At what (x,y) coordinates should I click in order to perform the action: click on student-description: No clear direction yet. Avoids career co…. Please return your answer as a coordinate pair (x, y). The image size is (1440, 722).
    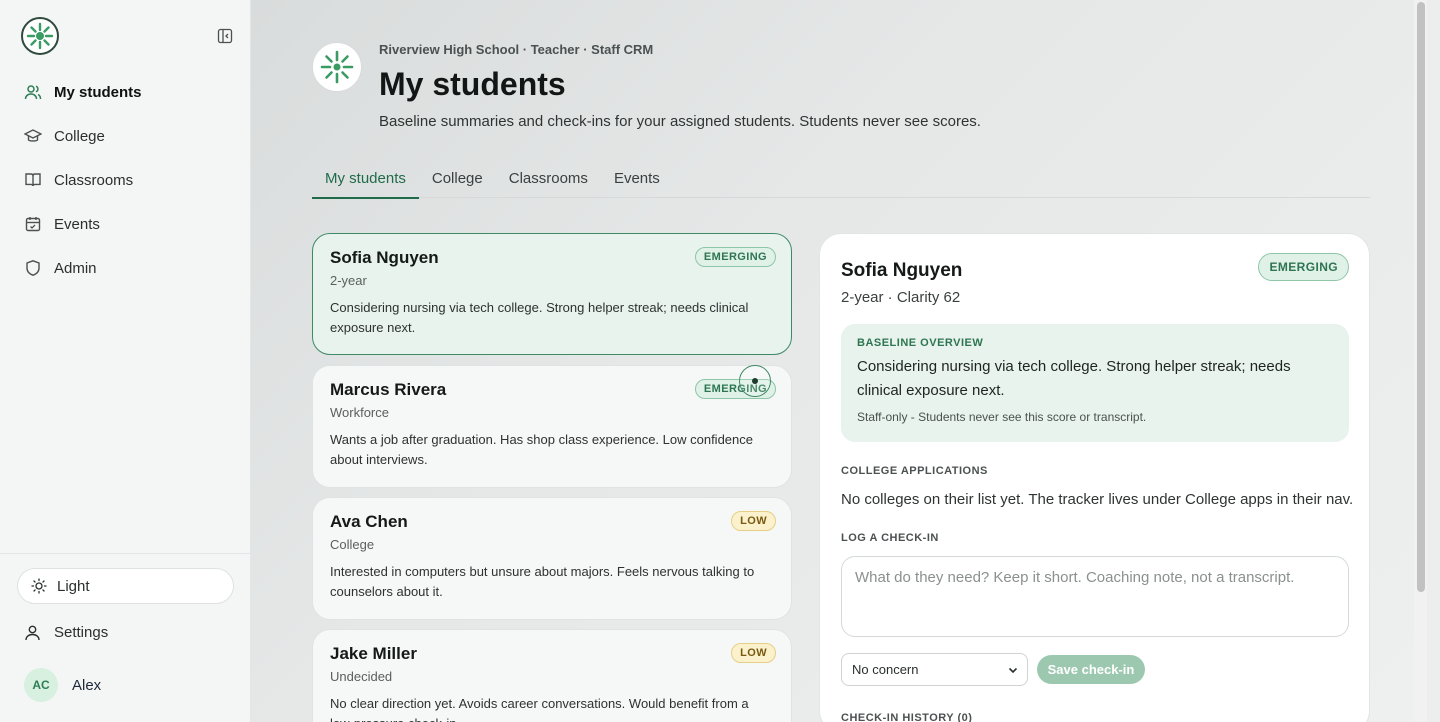
    Looking at the image, I should click on (539, 709).